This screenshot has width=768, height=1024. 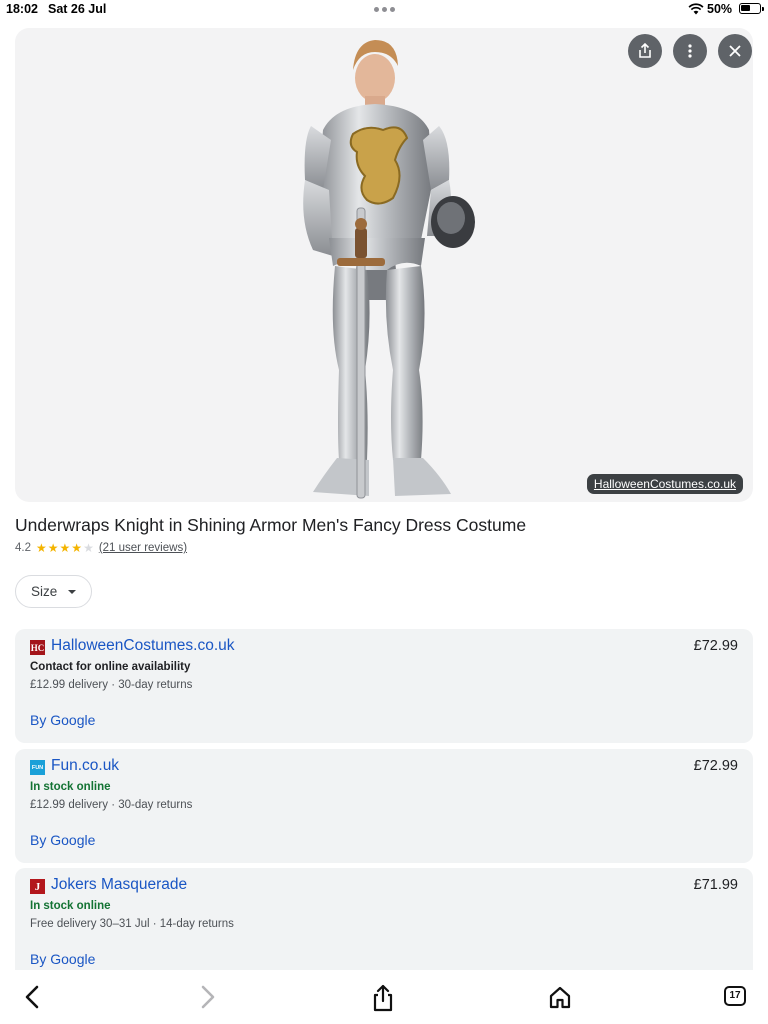 What do you see at coordinates (85, 766) in the screenshot?
I see `seller-name-link: Fun.co.uk` at bounding box center [85, 766].